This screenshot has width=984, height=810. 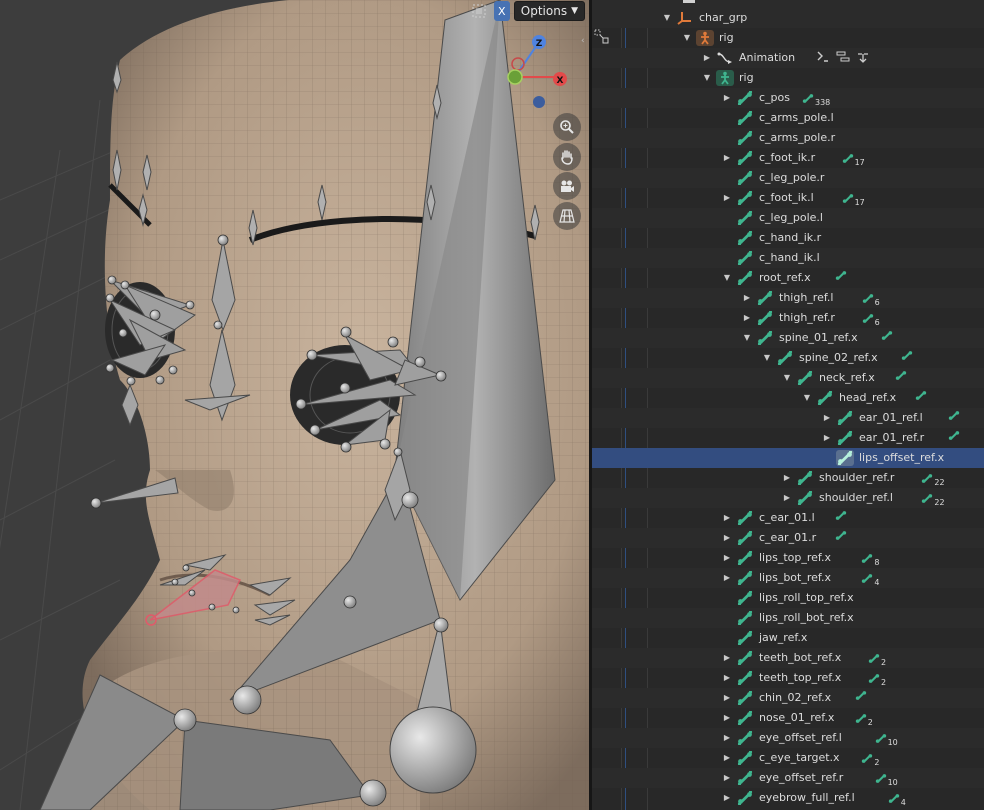 I want to click on zoom-icon, so click(x=567, y=127).